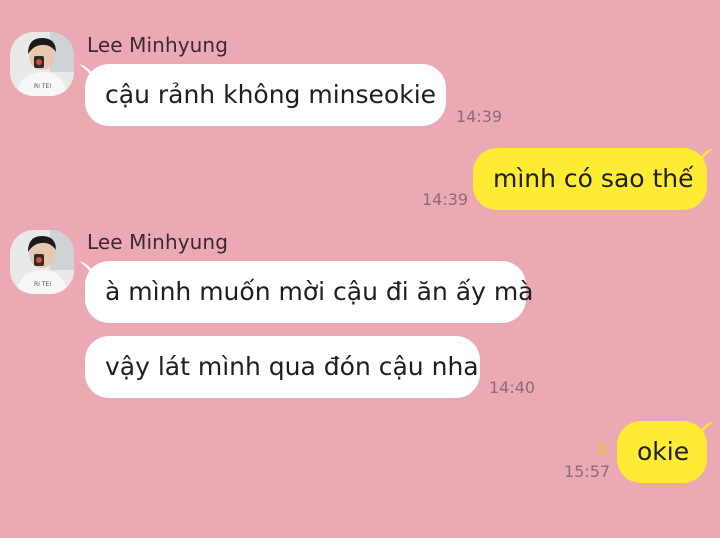 The height and width of the screenshot is (538, 720). What do you see at coordinates (602, 449) in the screenshot?
I see `unread-count: 1` at bounding box center [602, 449].